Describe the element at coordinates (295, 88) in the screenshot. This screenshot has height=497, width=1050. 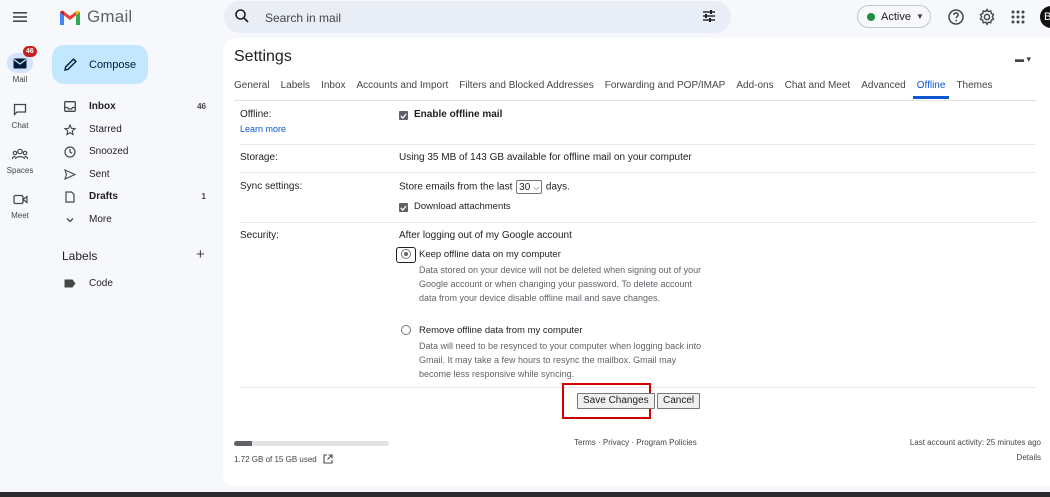
I see `tab-labels: Labels` at that location.